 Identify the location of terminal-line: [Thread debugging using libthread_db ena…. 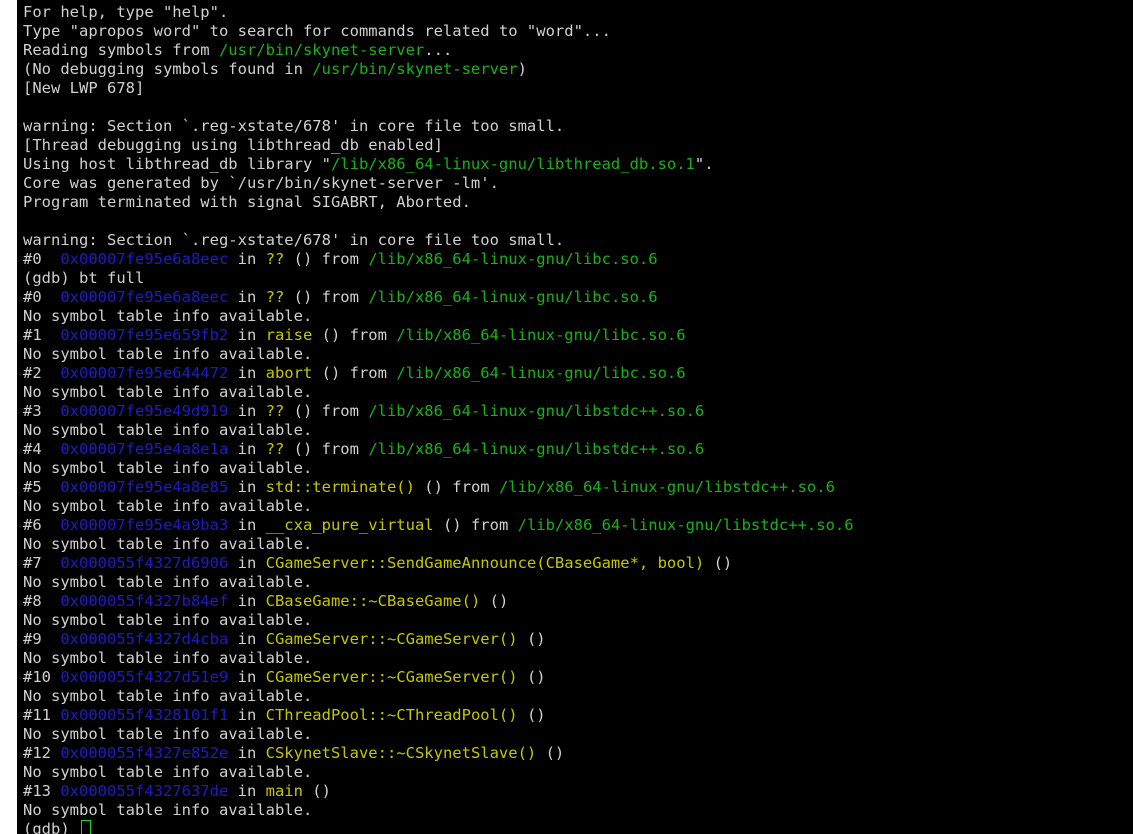
(438, 145).